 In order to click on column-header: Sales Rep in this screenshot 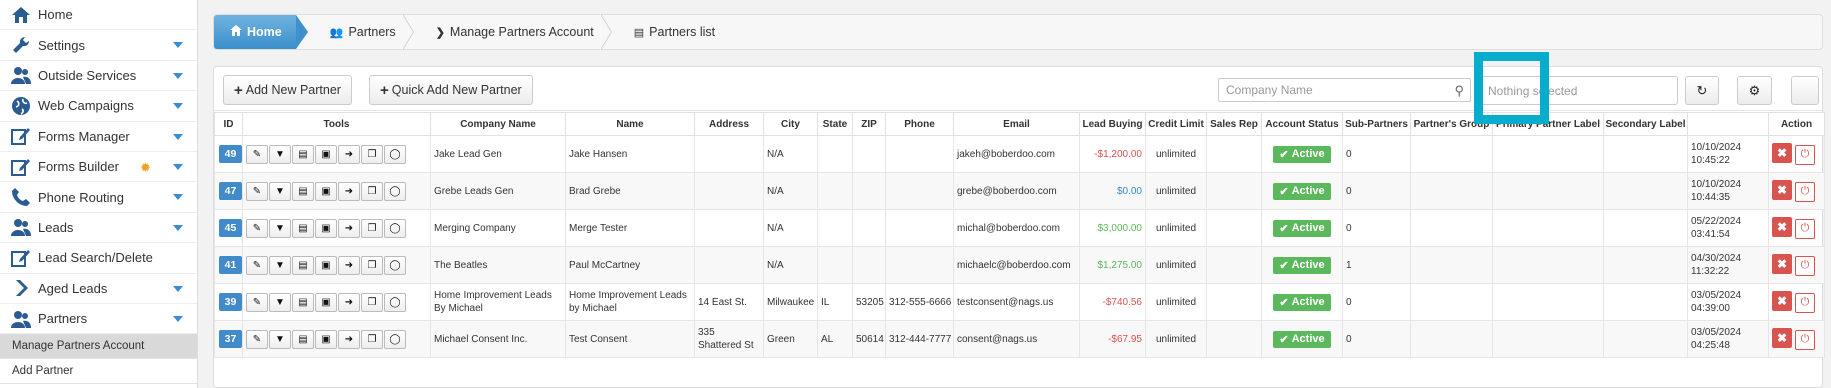, I will do `click(1234, 124)`.